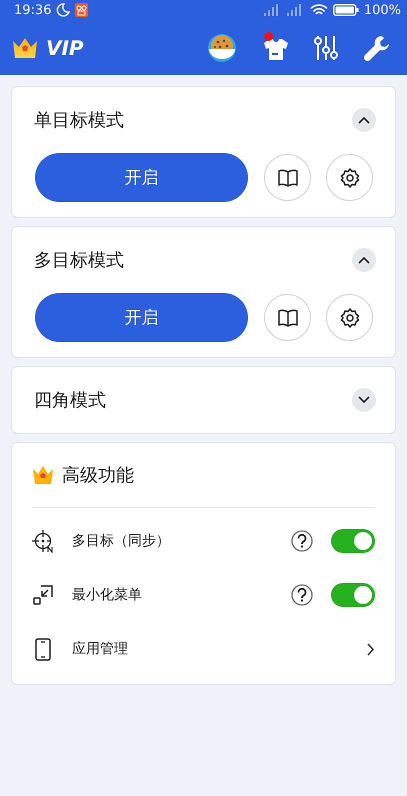  What do you see at coordinates (43, 595) in the screenshot?
I see `minimize-icon` at bounding box center [43, 595].